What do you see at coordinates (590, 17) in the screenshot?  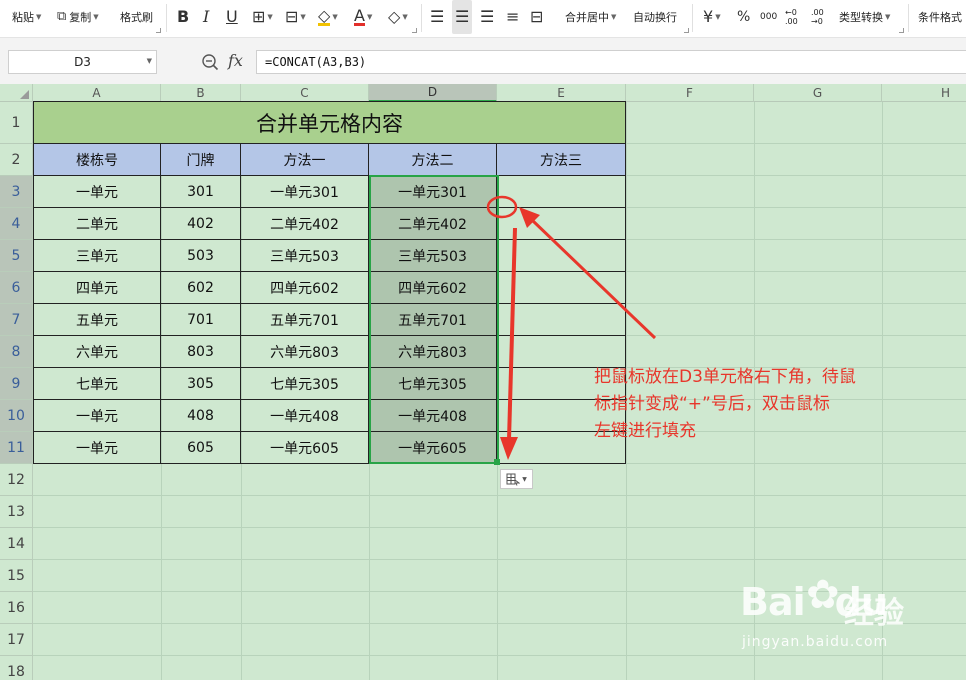 I see `merge-center-button: 合并居中 ▼` at bounding box center [590, 17].